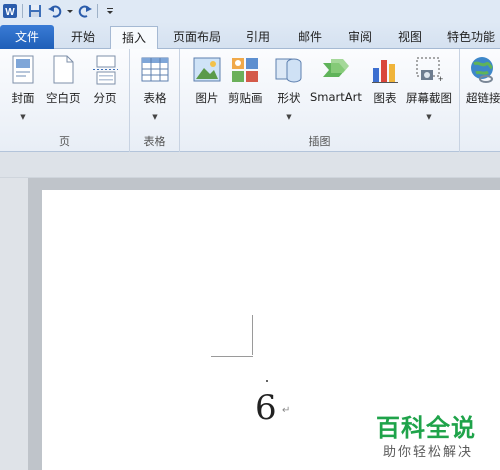 The image size is (500, 470). Describe the element at coordinates (105, 70) in the screenshot. I see `page-break-icon` at that location.